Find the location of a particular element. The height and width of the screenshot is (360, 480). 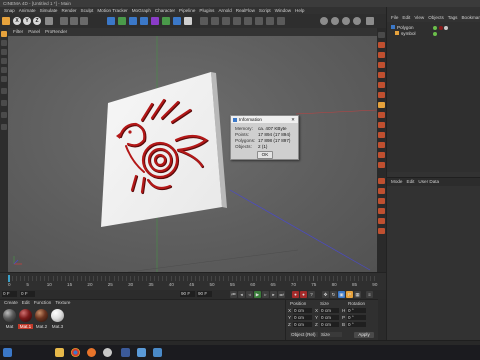

next-key-icon: ▸ is located at coordinates (273, 294).